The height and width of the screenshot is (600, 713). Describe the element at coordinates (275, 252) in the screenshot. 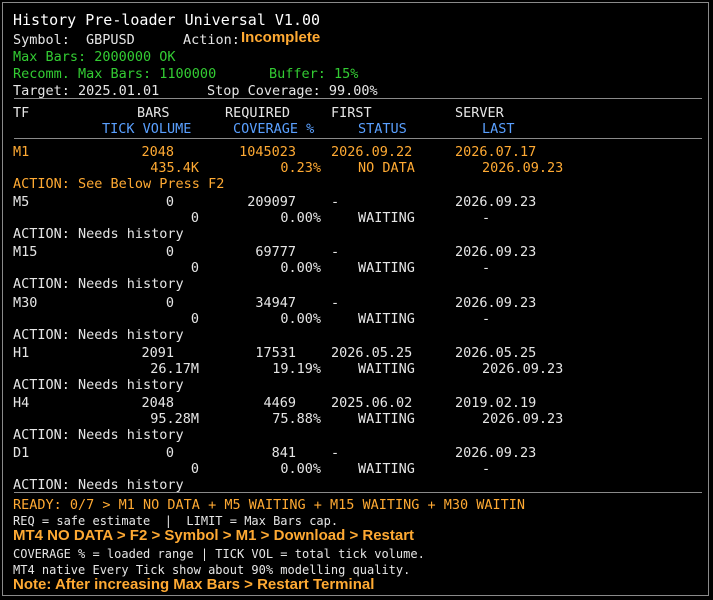

I see `cell-required: 69777` at that location.